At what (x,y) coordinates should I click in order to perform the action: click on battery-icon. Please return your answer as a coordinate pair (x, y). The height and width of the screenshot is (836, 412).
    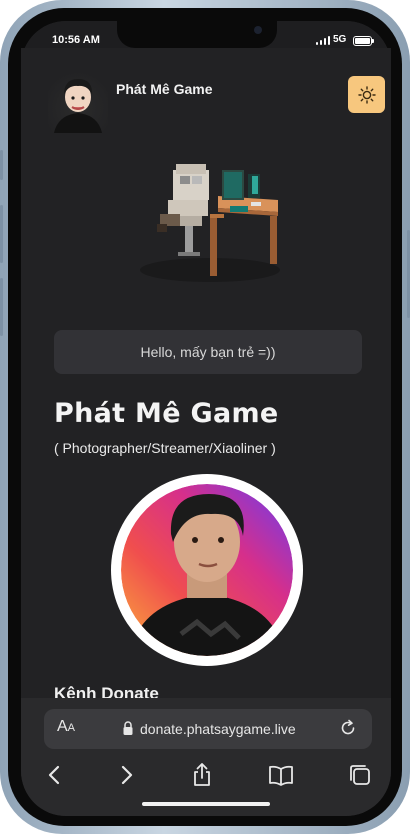
    Looking at the image, I should click on (362, 41).